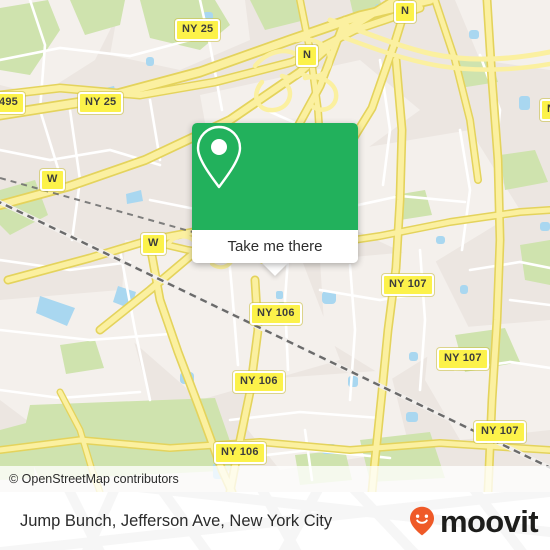 This screenshot has width=550, height=550. I want to click on place-title: Jump Bunch, Jefferson Ave, New York City, so click(176, 521).